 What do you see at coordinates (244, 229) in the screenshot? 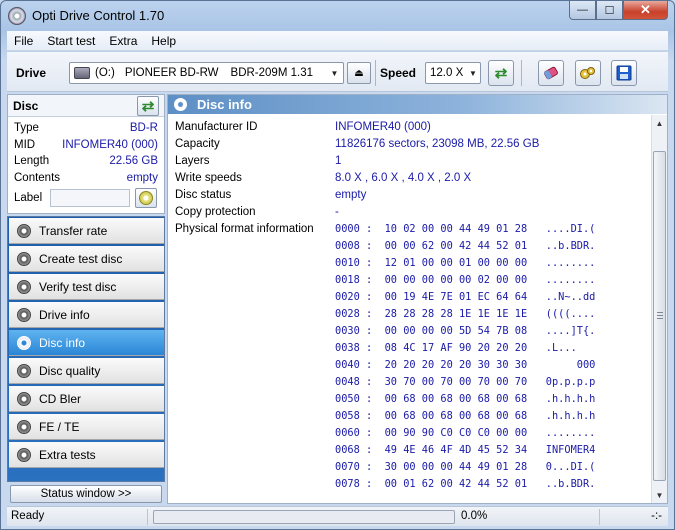
I see `info-key: Physical format information` at bounding box center [244, 229].